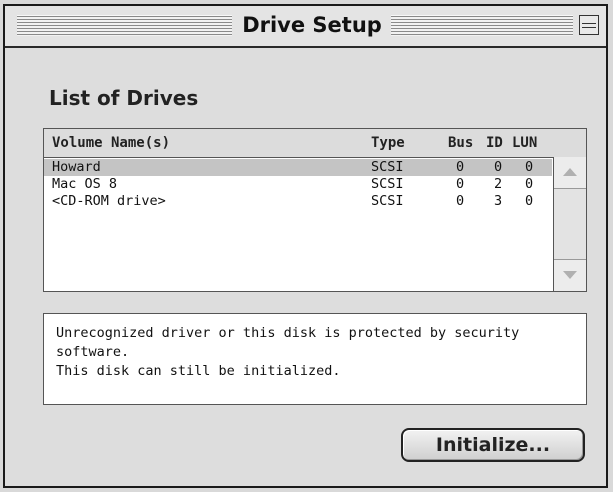  Describe the element at coordinates (315, 143) in the screenshot. I see `list-header: Volume Name(s) Type Bus ID LUN` at that location.